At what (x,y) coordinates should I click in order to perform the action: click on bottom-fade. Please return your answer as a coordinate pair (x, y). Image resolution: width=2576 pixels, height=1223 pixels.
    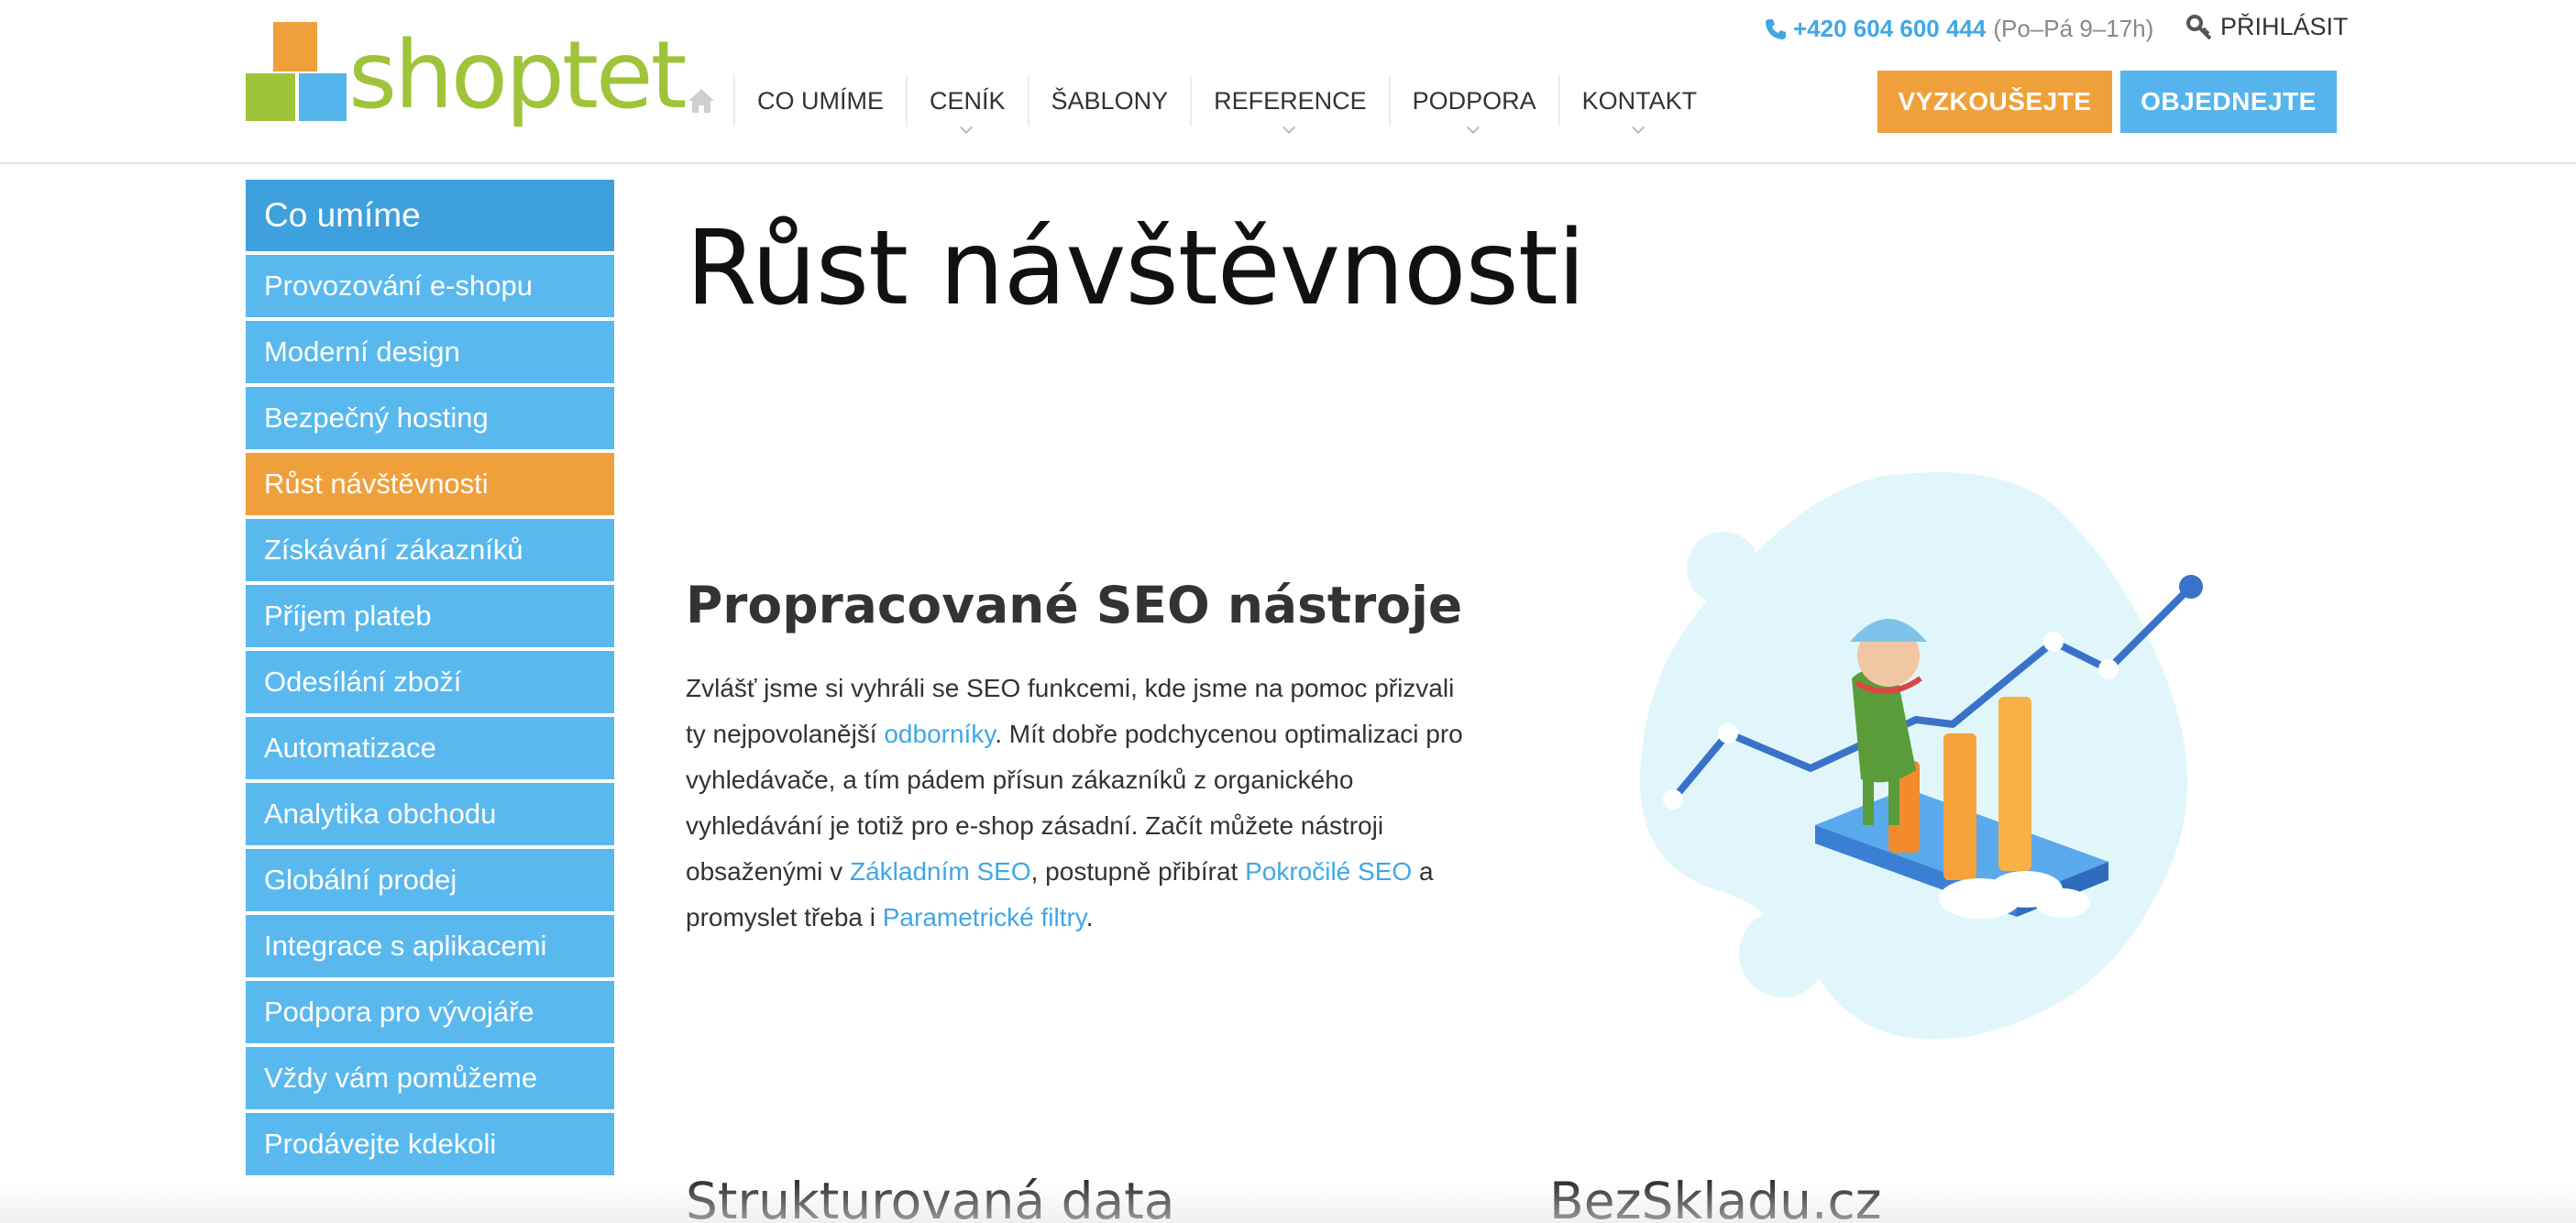
    Looking at the image, I should click on (1288, 1203).